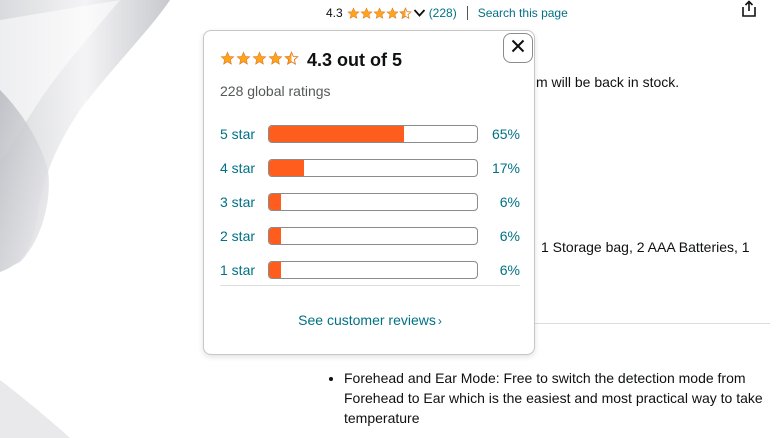 Image resolution: width=780 pixels, height=438 pixels. I want to click on included-components-text: 1 Storage bag, 2 AAA Batteries, 1, so click(645, 247).